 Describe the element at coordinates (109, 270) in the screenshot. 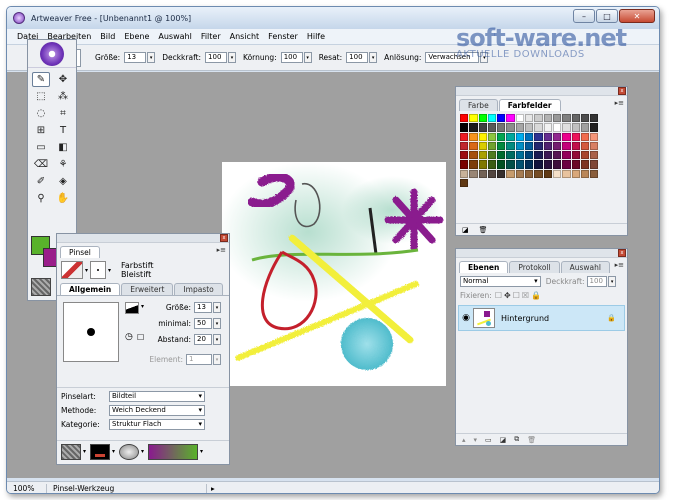

I see `brush-variant-dropdown-icon: ▾` at that location.